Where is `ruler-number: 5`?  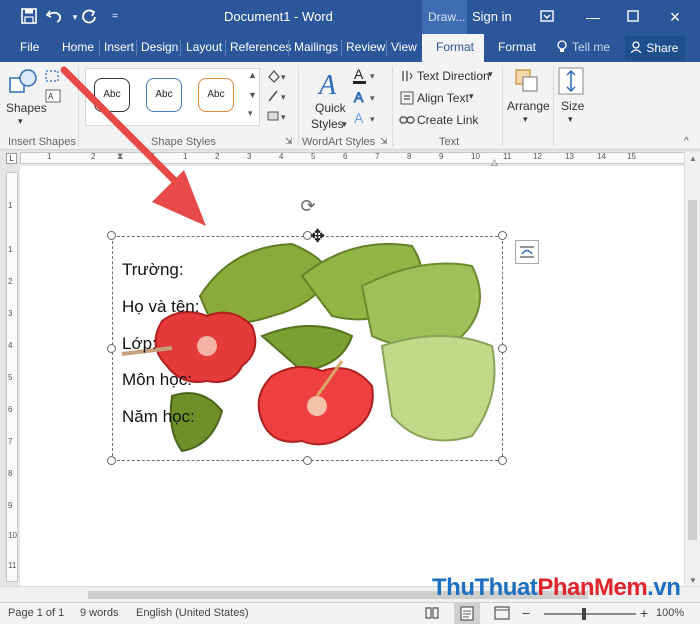 ruler-number: 5 is located at coordinates (10, 377).